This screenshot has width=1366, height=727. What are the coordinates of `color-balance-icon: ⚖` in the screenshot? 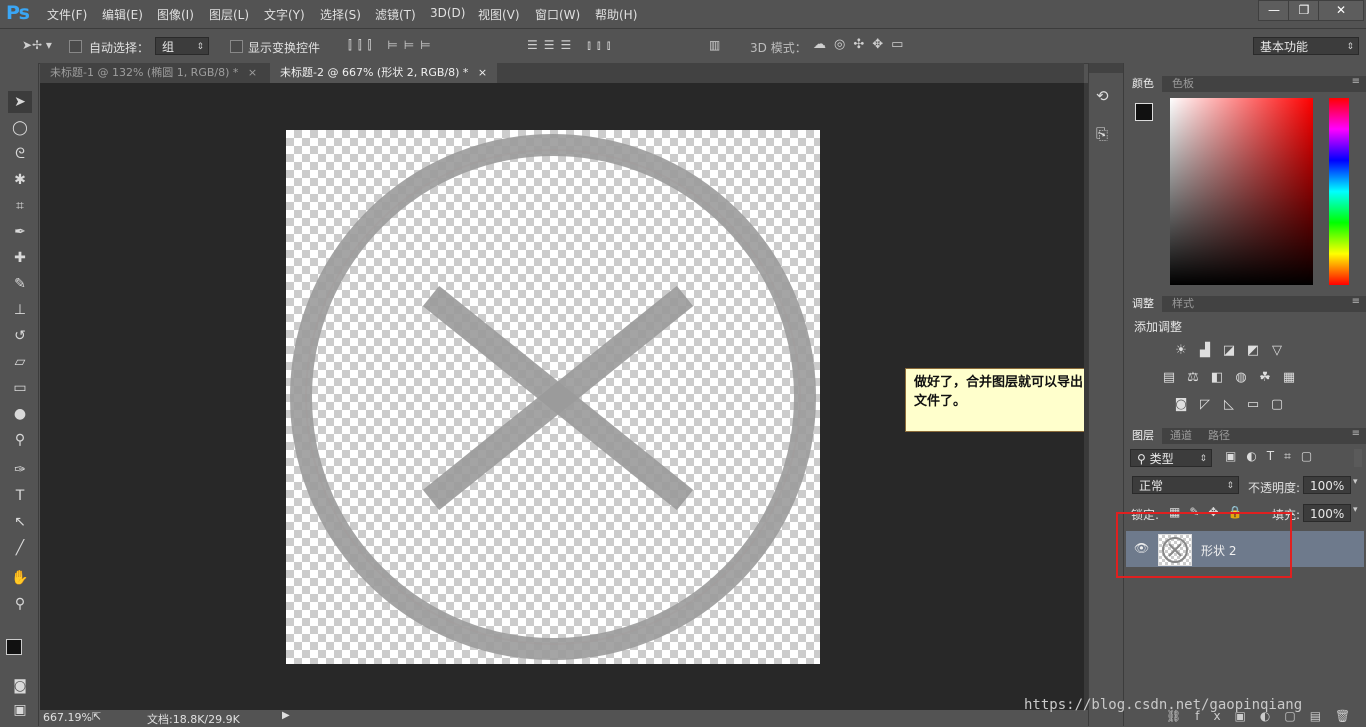 It's located at (1193, 378).